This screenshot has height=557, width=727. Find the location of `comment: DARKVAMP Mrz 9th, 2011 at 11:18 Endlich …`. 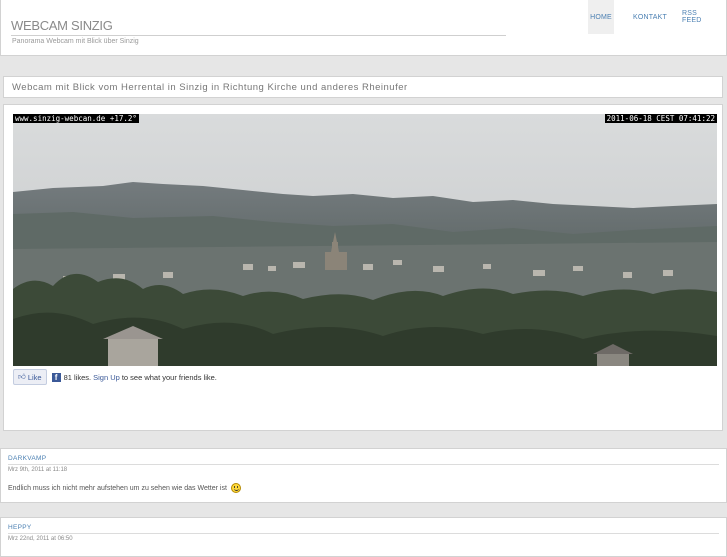

comment: DARKVAMP Mrz 9th, 2011 at 11:18 Endlich … is located at coordinates (363, 475).